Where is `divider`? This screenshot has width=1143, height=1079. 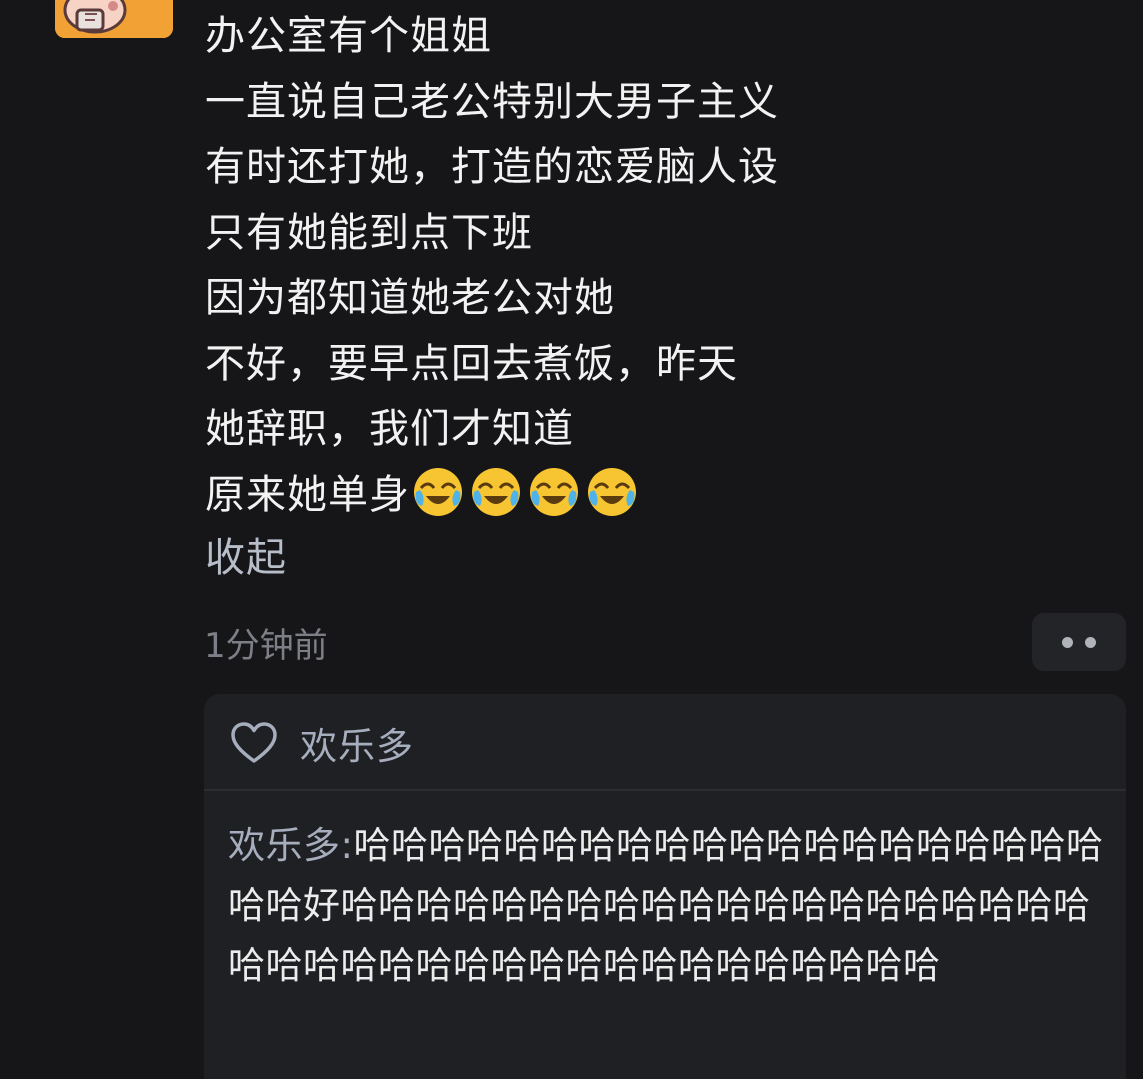
divider is located at coordinates (665, 790).